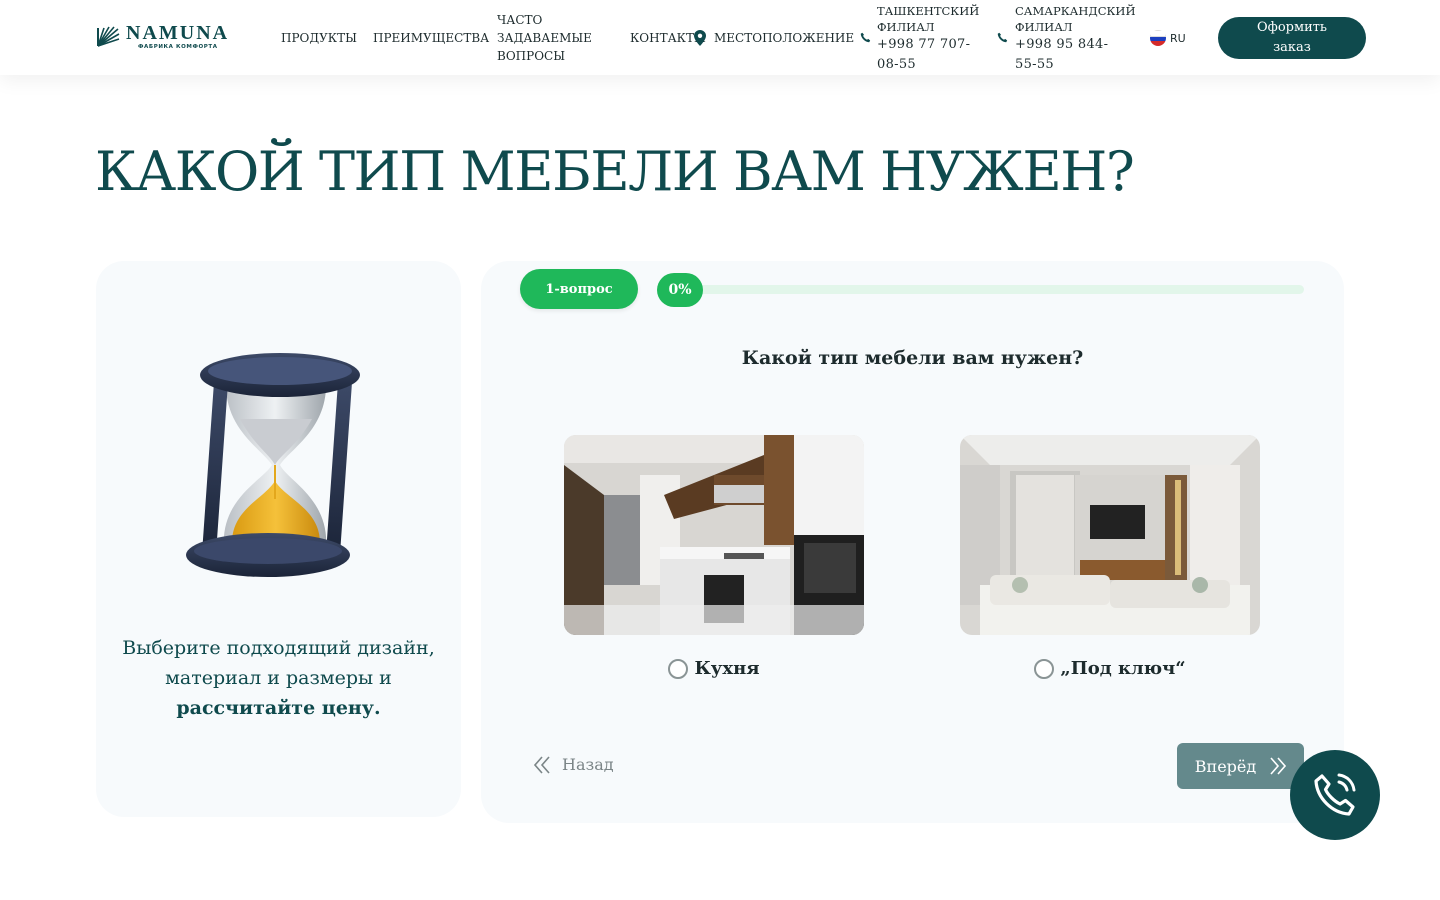  Describe the element at coordinates (1225, 766) in the screenshot. I see `next-label: Вперёд` at that location.